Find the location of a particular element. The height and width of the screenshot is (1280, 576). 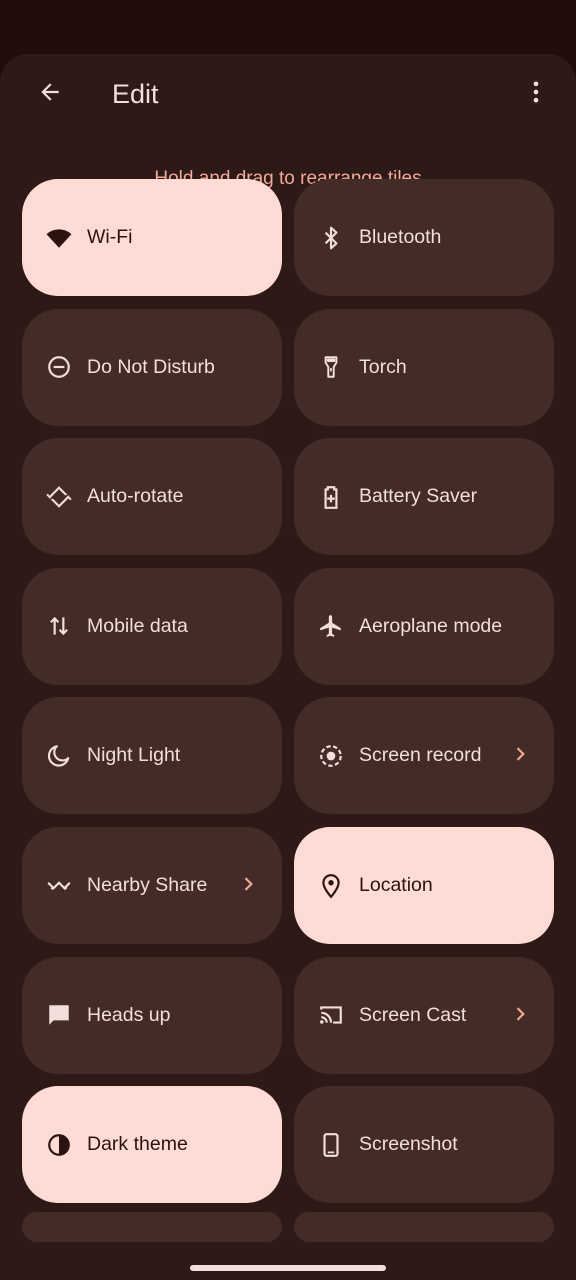

tile-location: Location is located at coordinates (424, 885).